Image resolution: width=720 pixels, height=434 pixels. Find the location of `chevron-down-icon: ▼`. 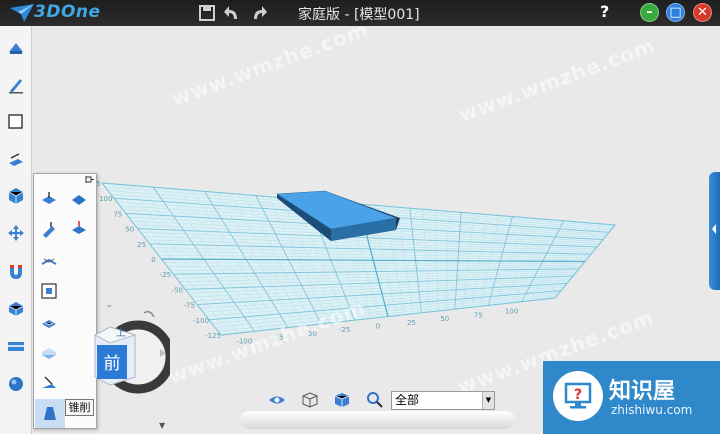

chevron-down-icon: ▼ is located at coordinates (488, 400).